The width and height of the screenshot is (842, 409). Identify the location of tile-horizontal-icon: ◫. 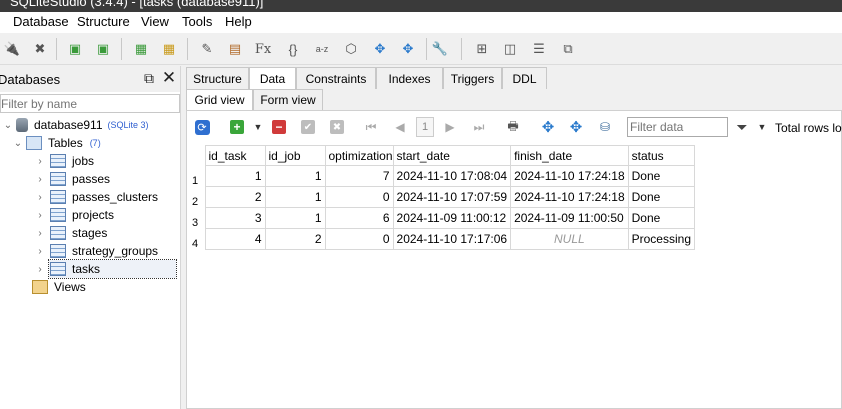
(510, 49).